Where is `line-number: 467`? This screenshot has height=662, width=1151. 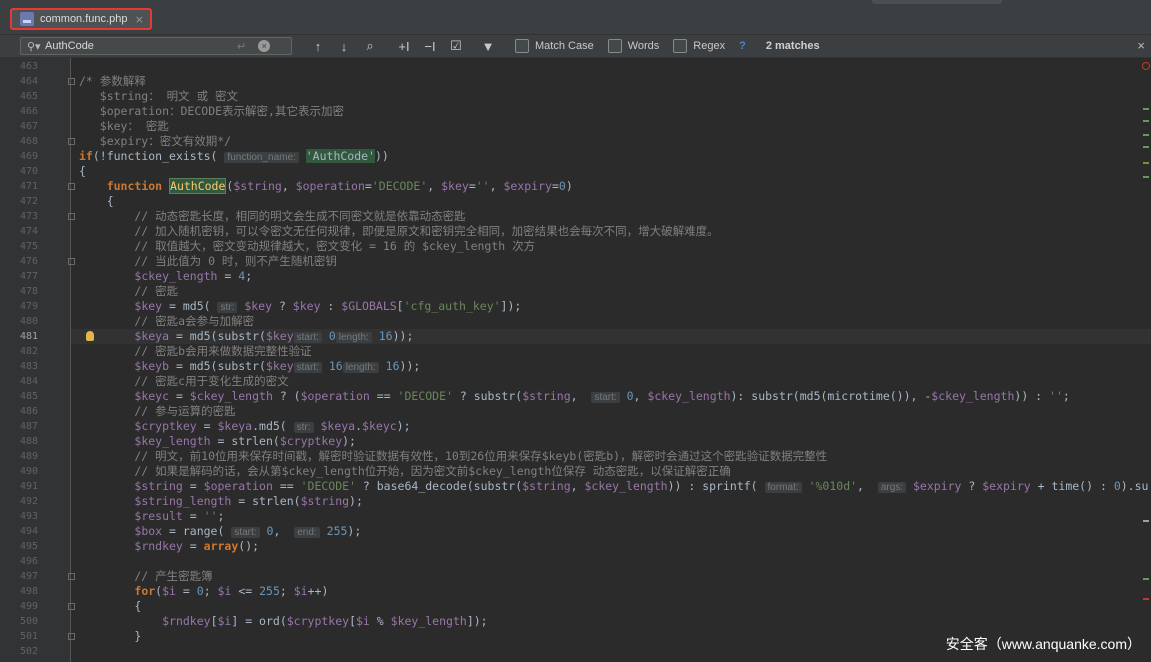
line-number: 467 is located at coordinates (19, 126).